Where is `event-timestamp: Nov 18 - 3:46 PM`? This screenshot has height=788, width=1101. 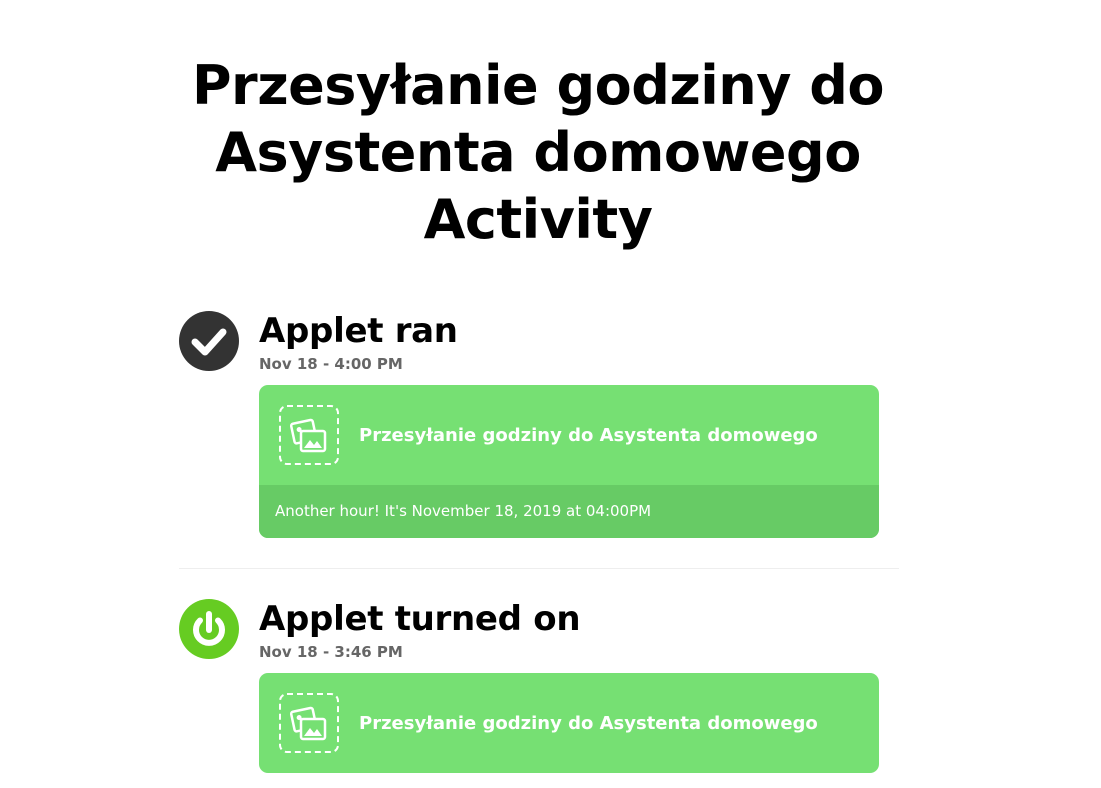
event-timestamp: Nov 18 - 3:46 PM is located at coordinates (331, 652).